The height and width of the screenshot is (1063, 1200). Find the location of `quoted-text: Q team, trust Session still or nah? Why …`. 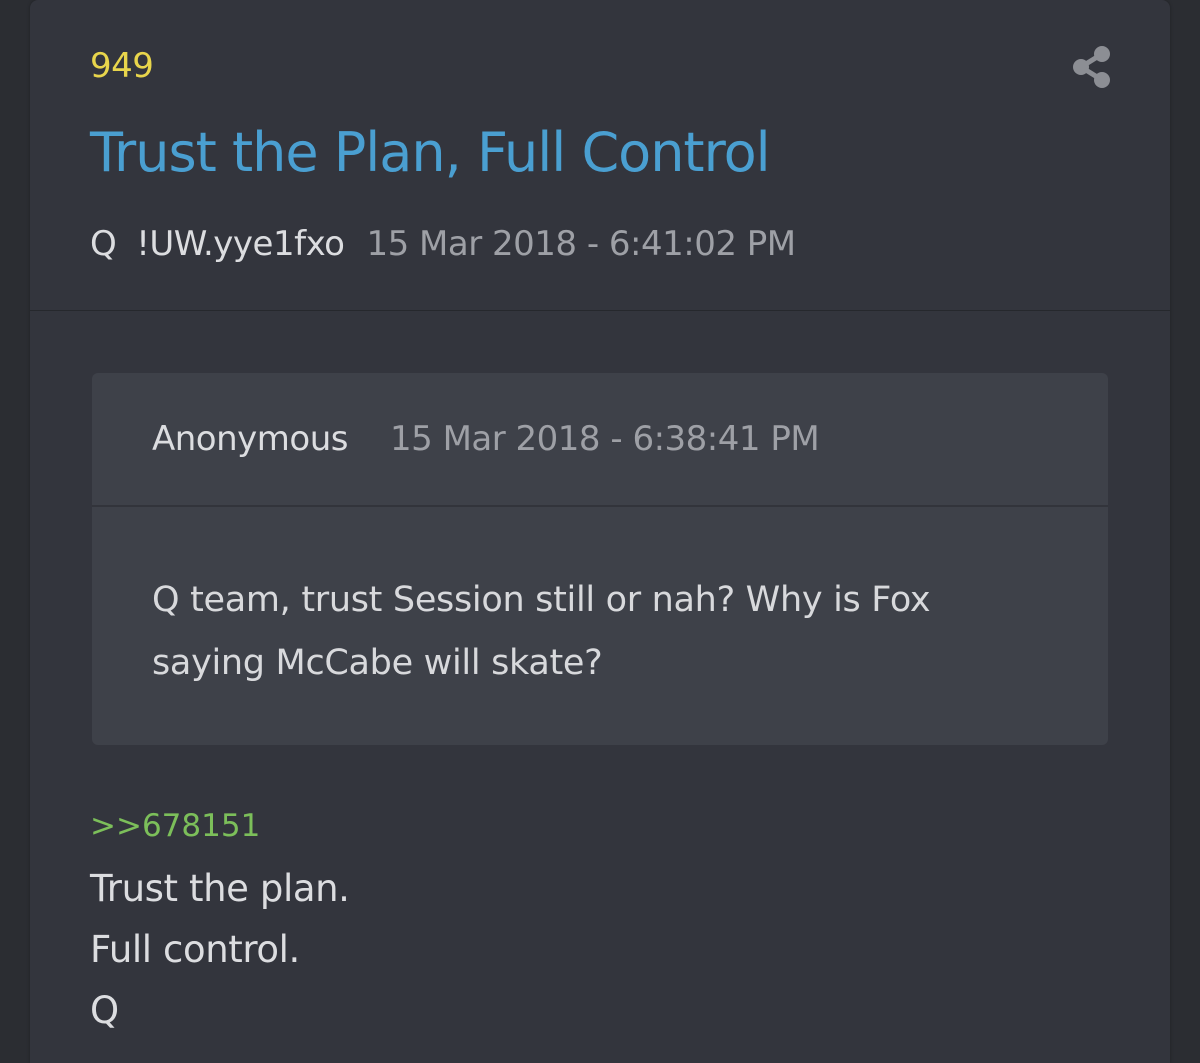

quoted-text: Q team, trust Session still or nah? Why … is located at coordinates (582, 632).